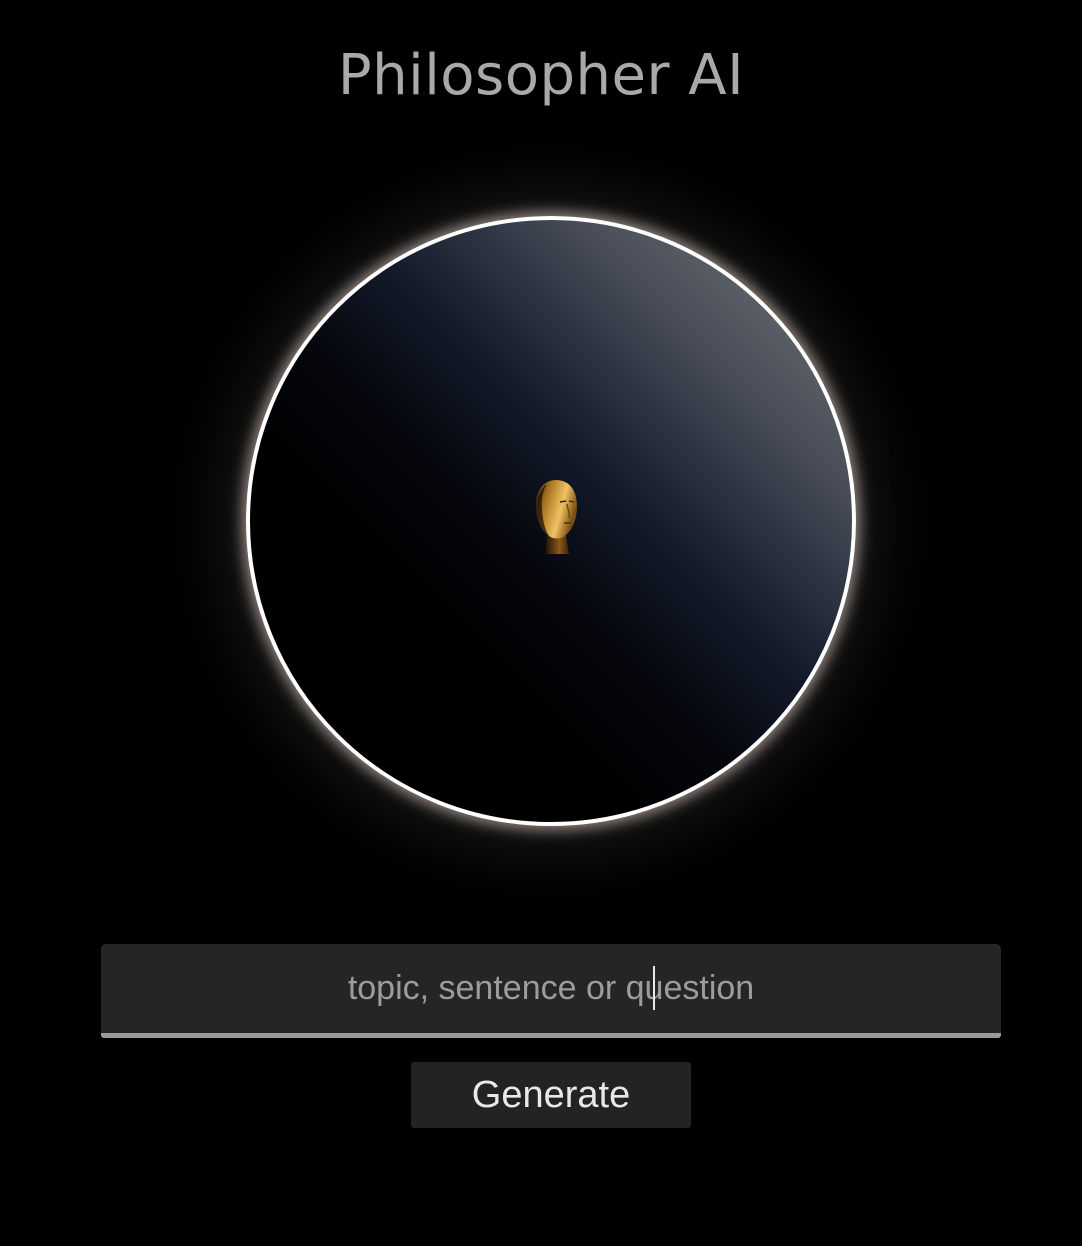 Image resolution: width=1082 pixels, height=1246 pixels. What do you see at coordinates (654, 988) in the screenshot?
I see `text-caret` at bounding box center [654, 988].